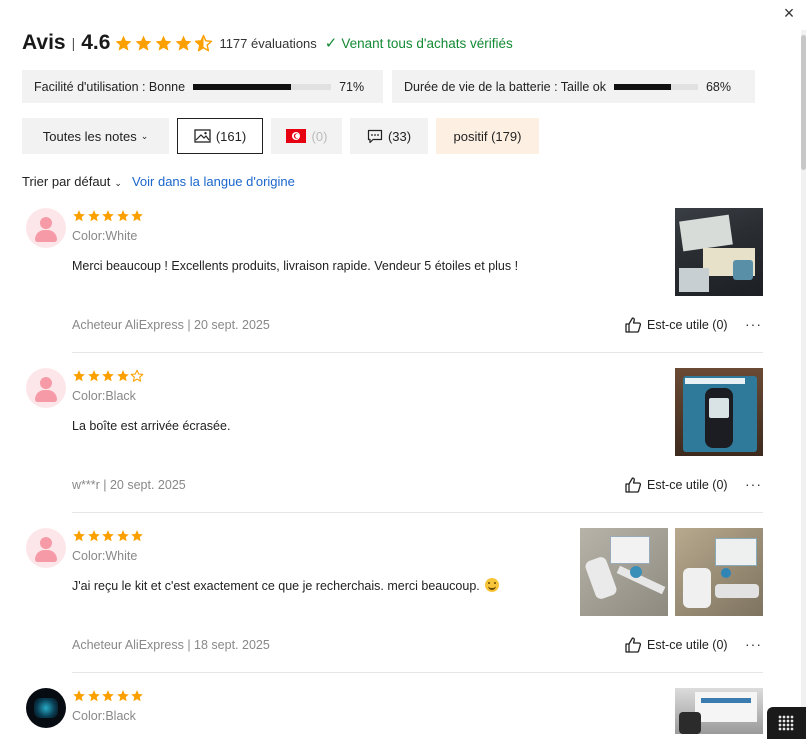 The image size is (806, 739). I want to click on page-title: Avis, so click(44, 42).